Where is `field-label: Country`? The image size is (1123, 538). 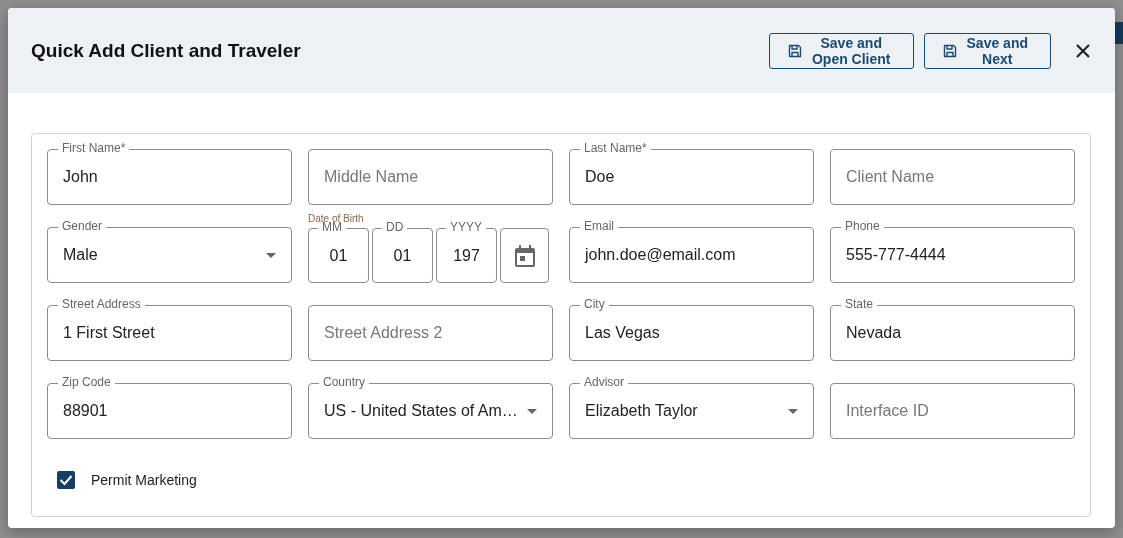
field-label: Country is located at coordinates (344, 382).